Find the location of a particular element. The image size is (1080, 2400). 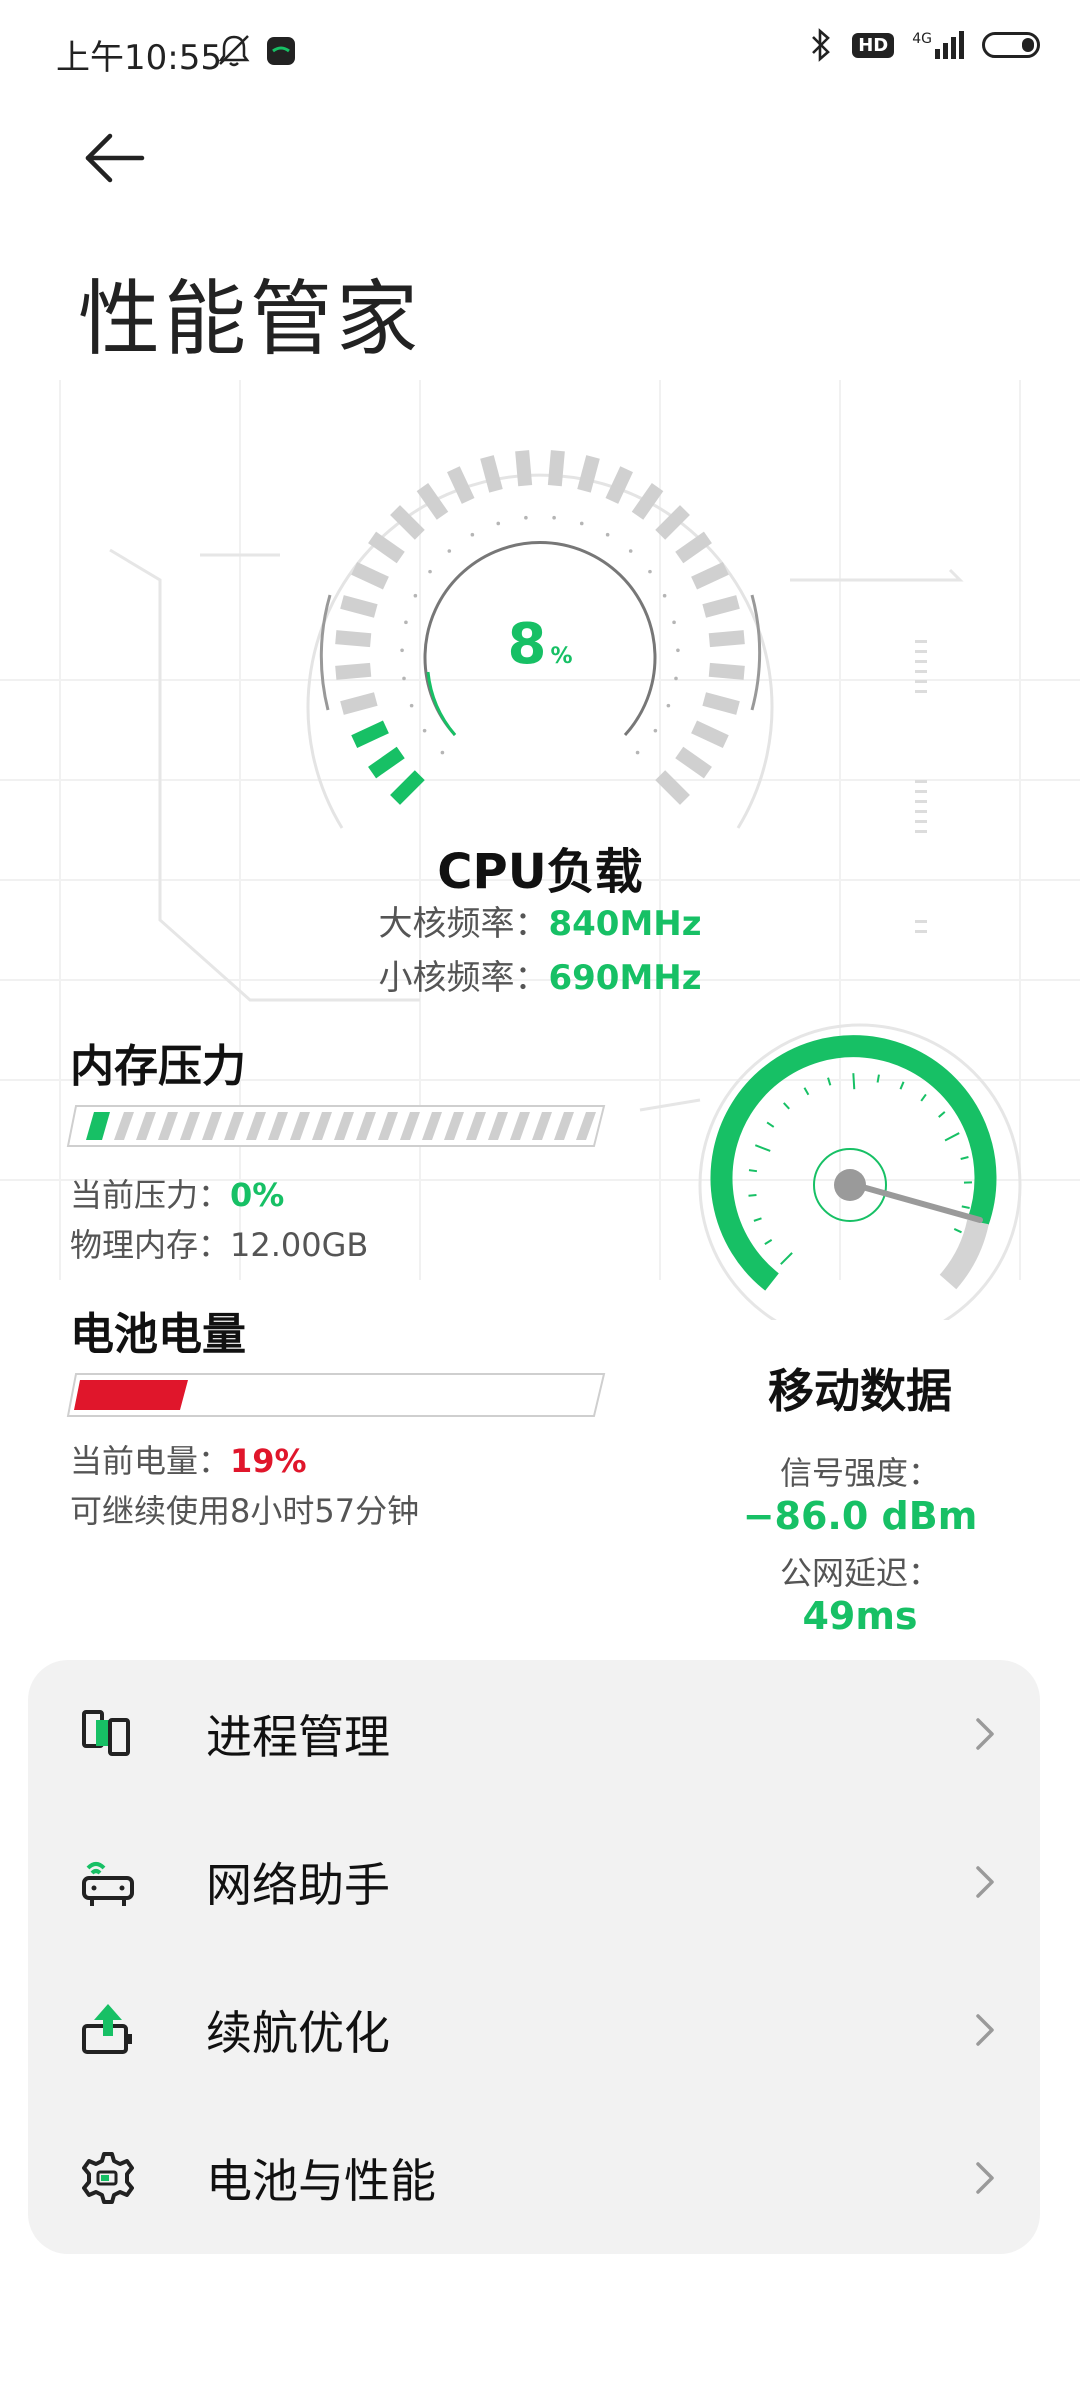

big-core-frequency: 大核频率：840MHz is located at coordinates (540, 924).